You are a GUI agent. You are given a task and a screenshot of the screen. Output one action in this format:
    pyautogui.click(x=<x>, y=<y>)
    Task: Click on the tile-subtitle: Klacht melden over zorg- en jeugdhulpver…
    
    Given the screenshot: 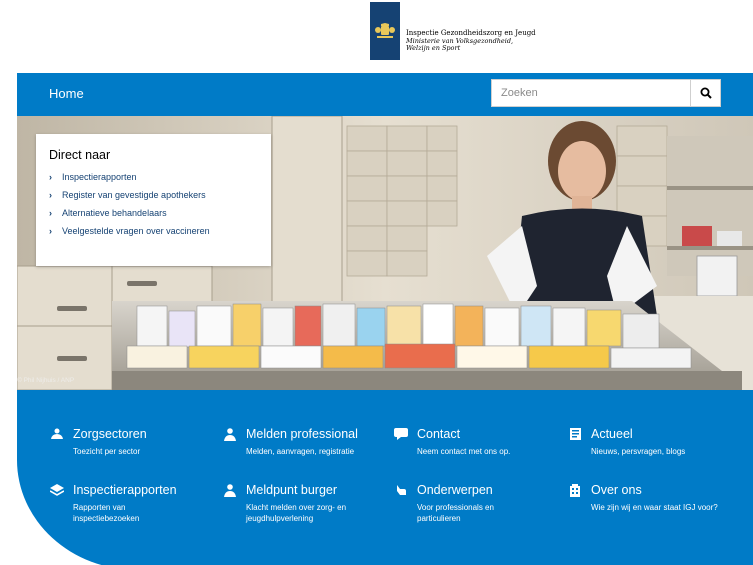 What is the action you would take?
    pyautogui.click(x=296, y=513)
    